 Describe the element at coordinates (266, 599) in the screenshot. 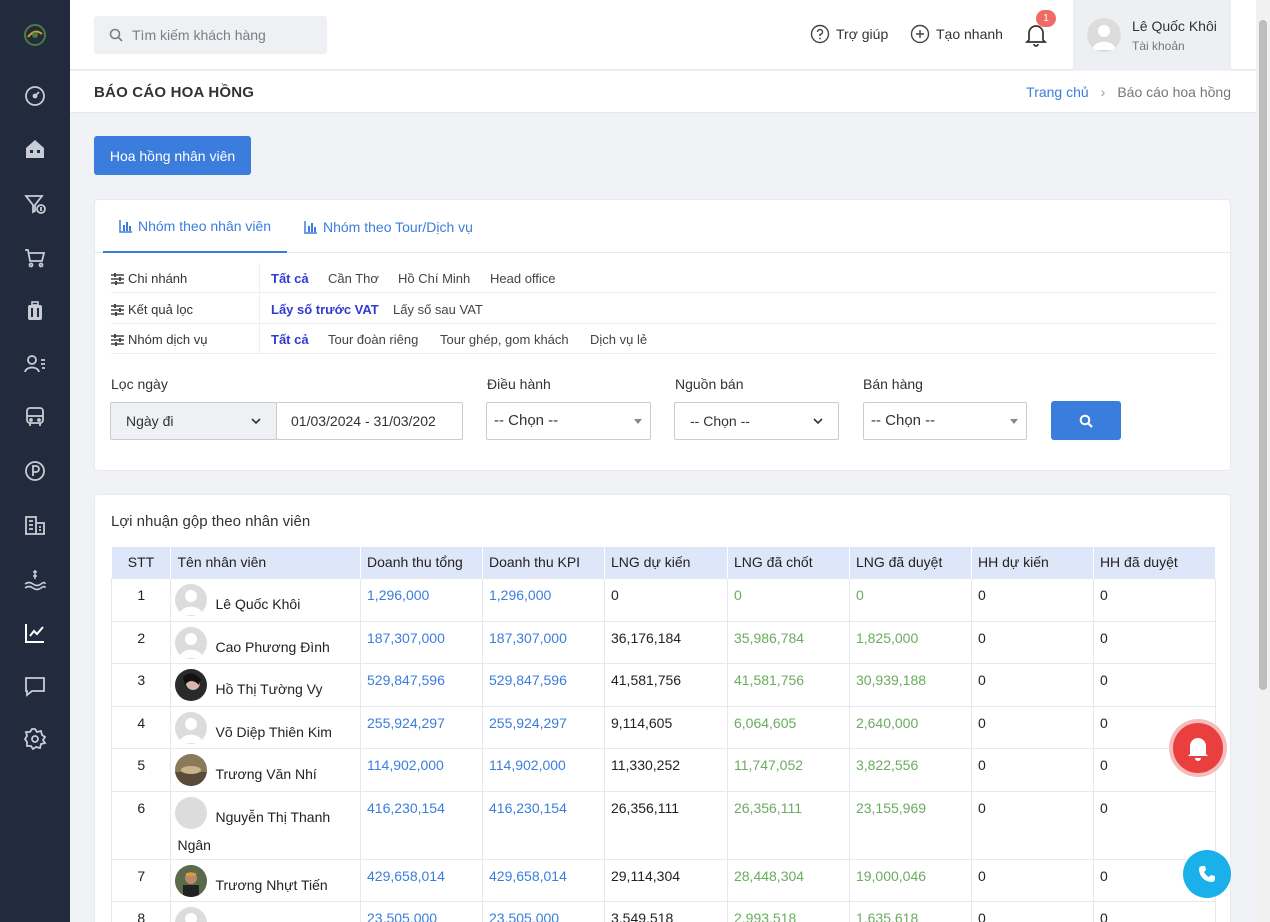

I see `cell-employee: Lê Quốc Khôi` at that location.